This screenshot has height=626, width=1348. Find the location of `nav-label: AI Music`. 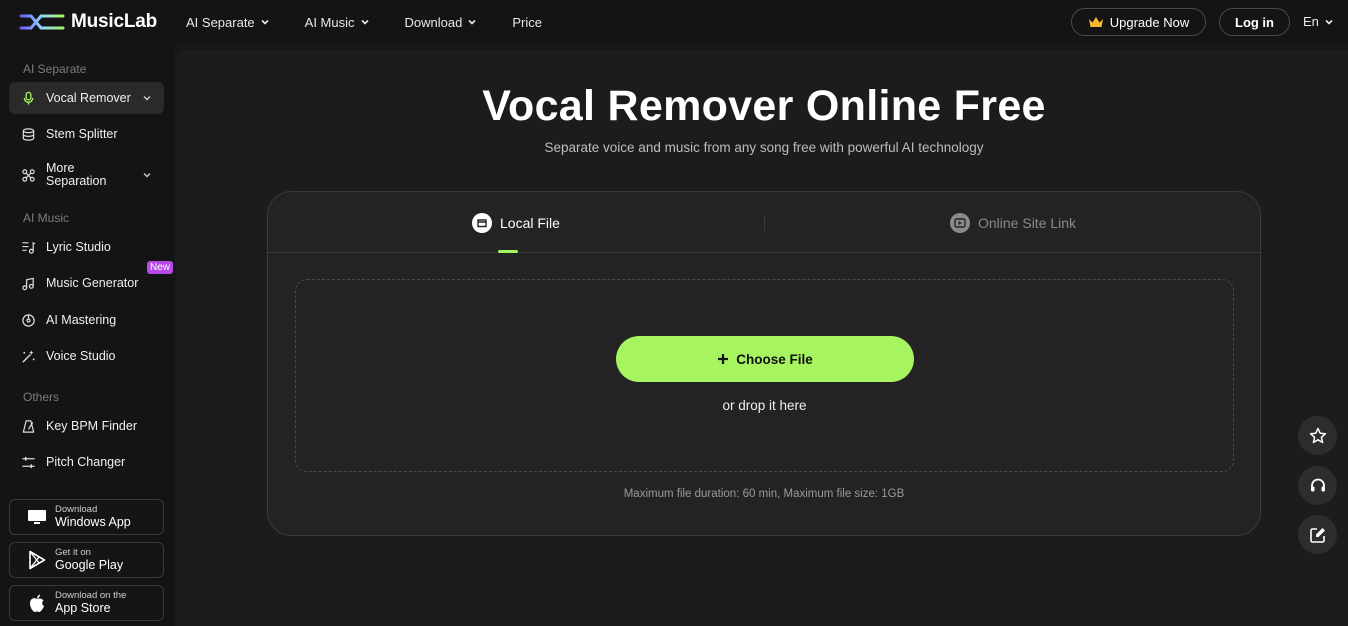

nav-label: AI Music is located at coordinates (329, 22).